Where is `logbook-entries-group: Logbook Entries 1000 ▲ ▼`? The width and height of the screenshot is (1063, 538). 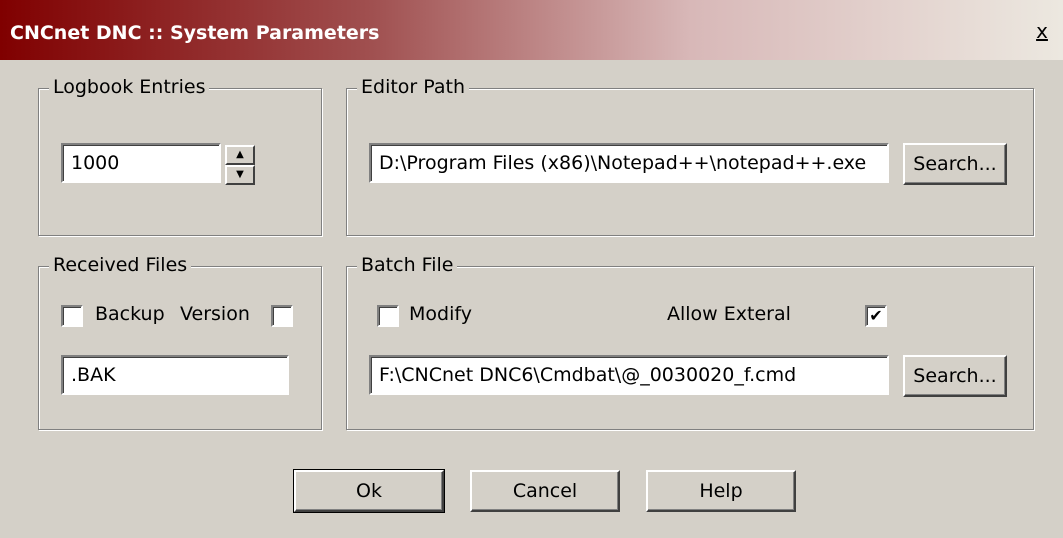
logbook-entries-group: Logbook Entries 1000 ▲ ▼ is located at coordinates (180, 156).